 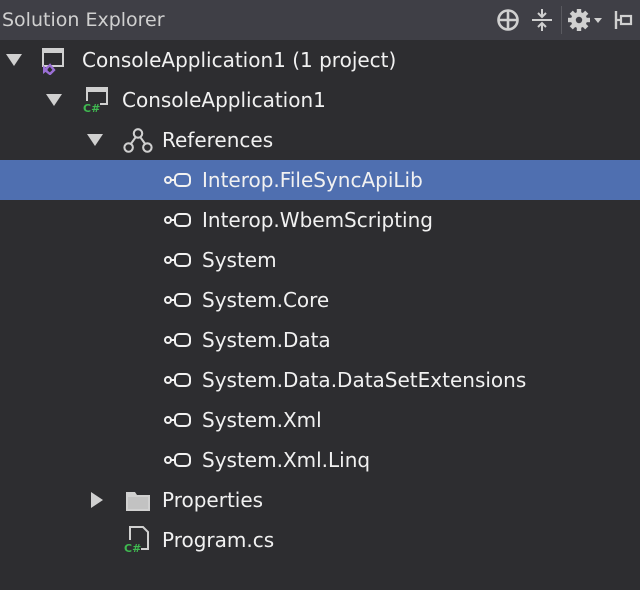 I want to click on properties-gear-button, so click(x=586, y=20).